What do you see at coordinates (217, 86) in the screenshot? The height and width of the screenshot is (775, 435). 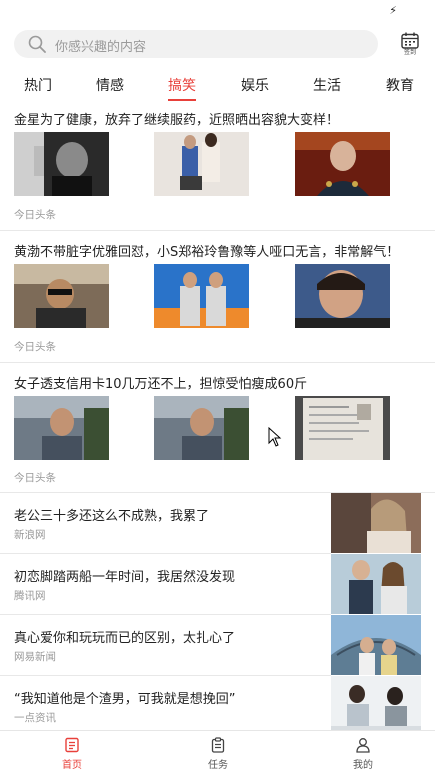 I see `category-tabs: 热门 情感 搞笑 娱乐 生活 教育` at bounding box center [217, 86].